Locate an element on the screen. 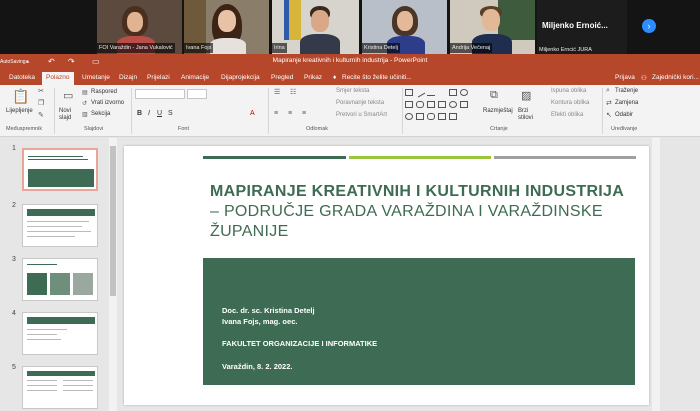 The height and width of the screenshot is (411, 700). separator is located at coordinates (131, 111).